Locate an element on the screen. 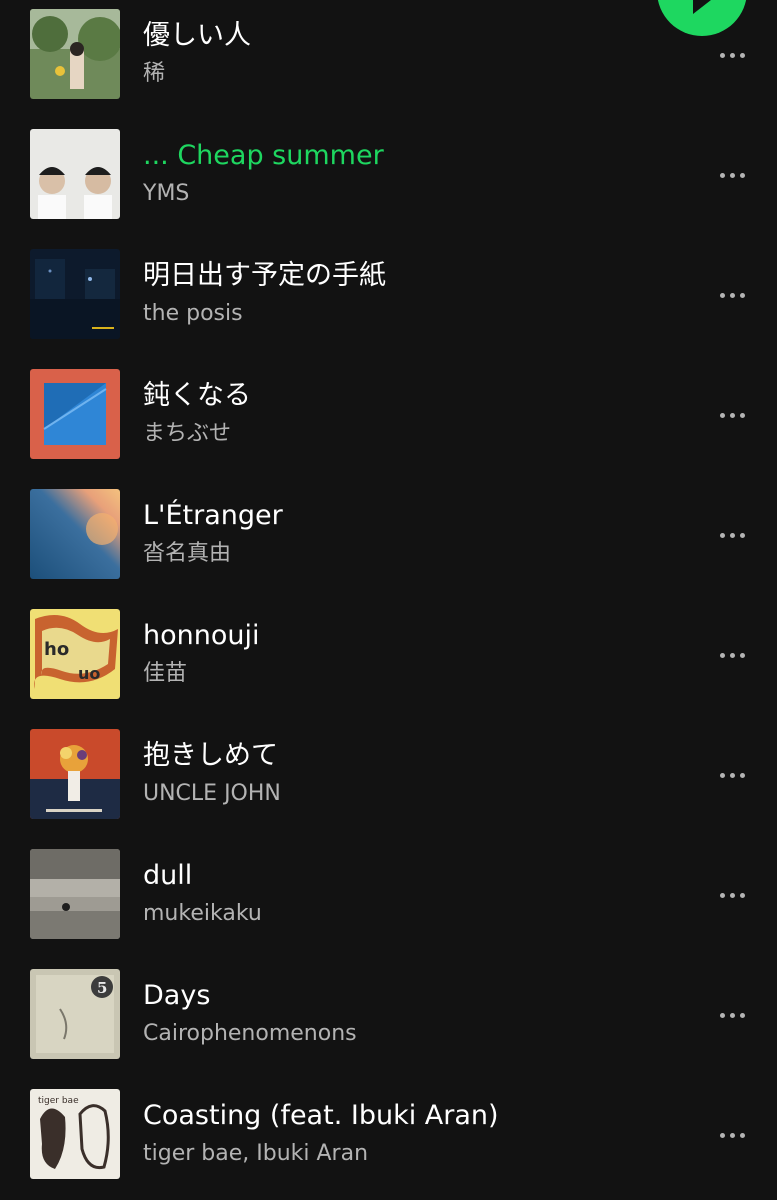 This screenshot has height=1200, width=777. track-row: ho uo honnouji 佳苗 is located at coordinates (388, 655).